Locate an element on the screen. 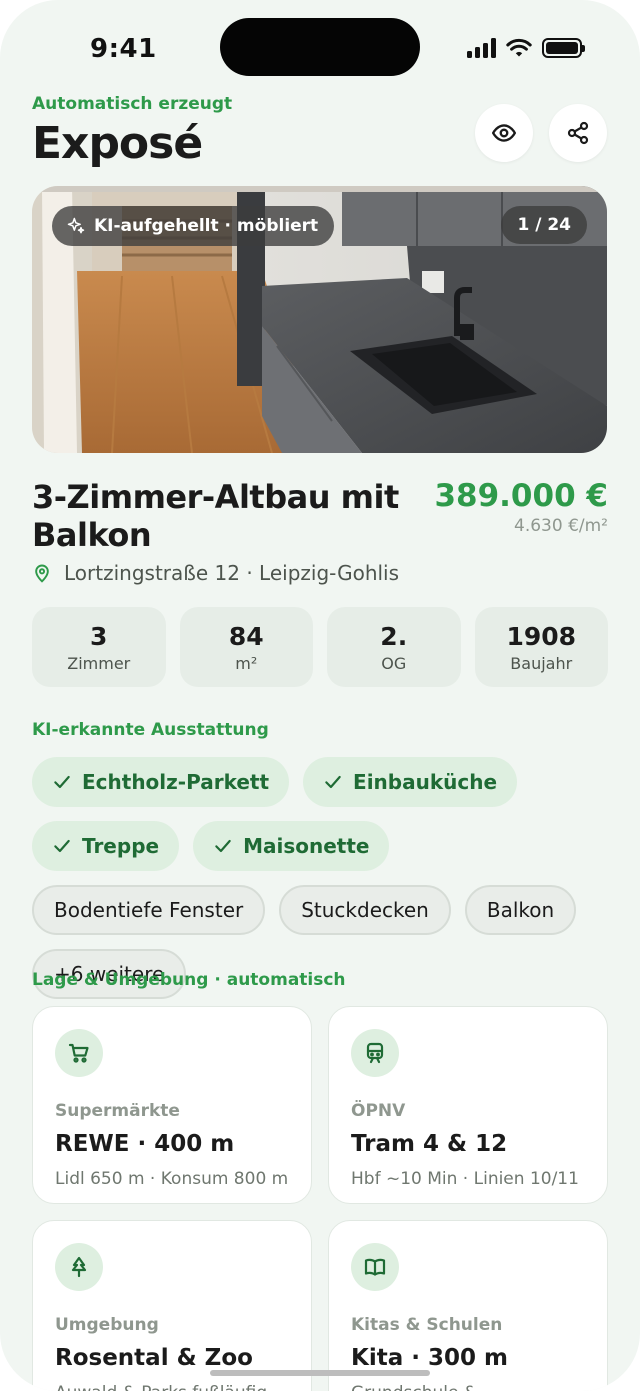 This screenshot has height=1391, width=640. listing-price: 389.000 € is located at coordinates (521, 496).